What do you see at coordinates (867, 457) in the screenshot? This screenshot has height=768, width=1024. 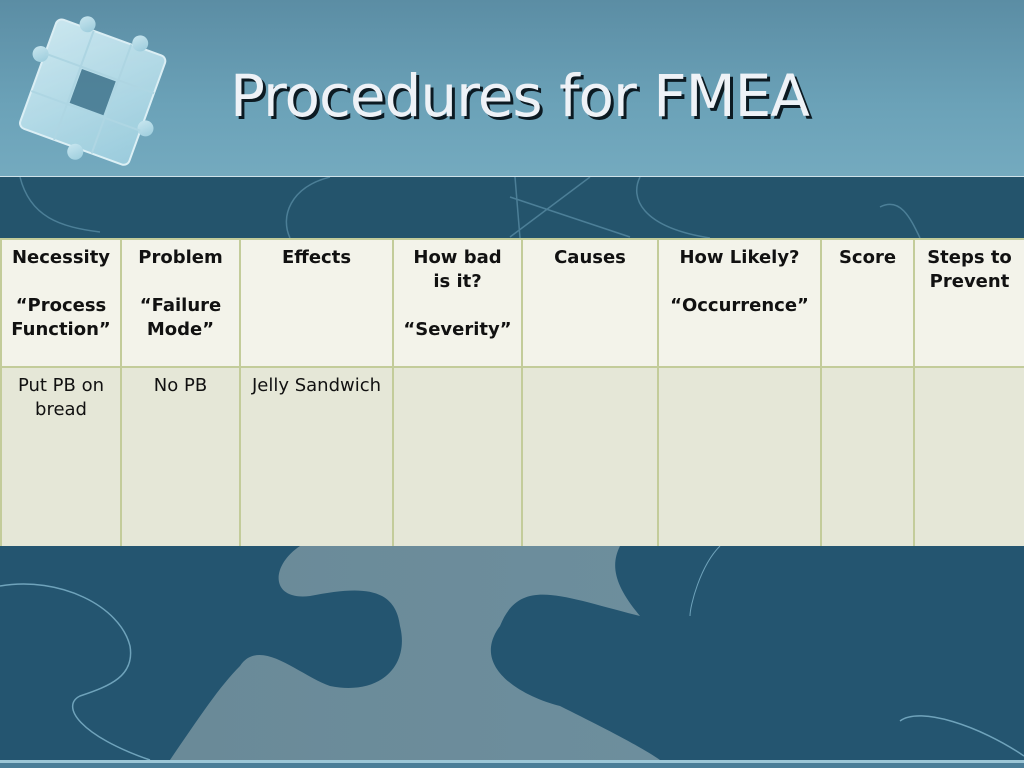 I see `cell-score` at bounding box center [867, 457].